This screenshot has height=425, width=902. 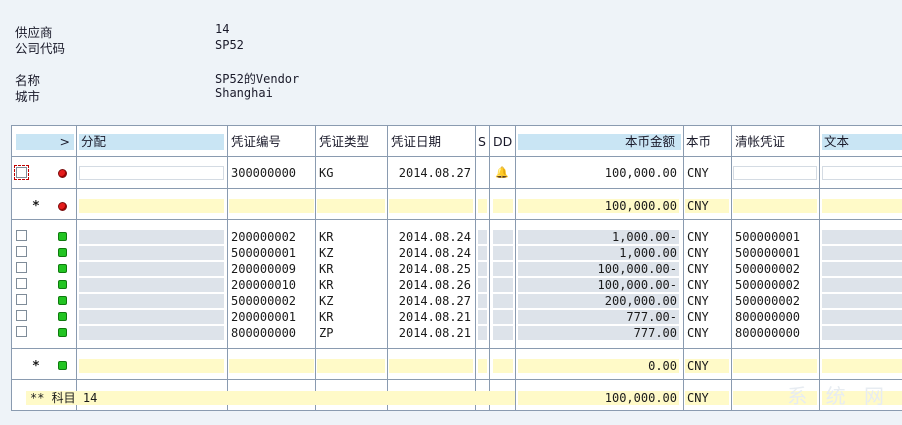 I want to click on s-column-header: S, so click(x=483, y=142).